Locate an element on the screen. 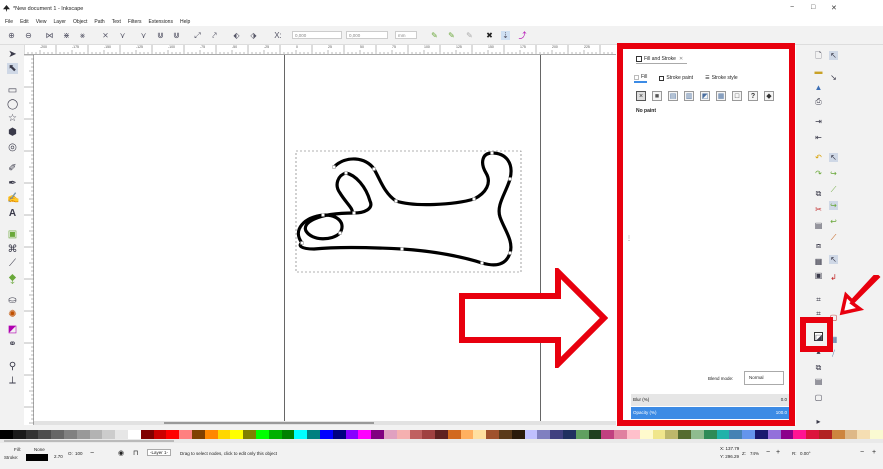  print-icon: ⎙ is located at coordinates (818, 101).